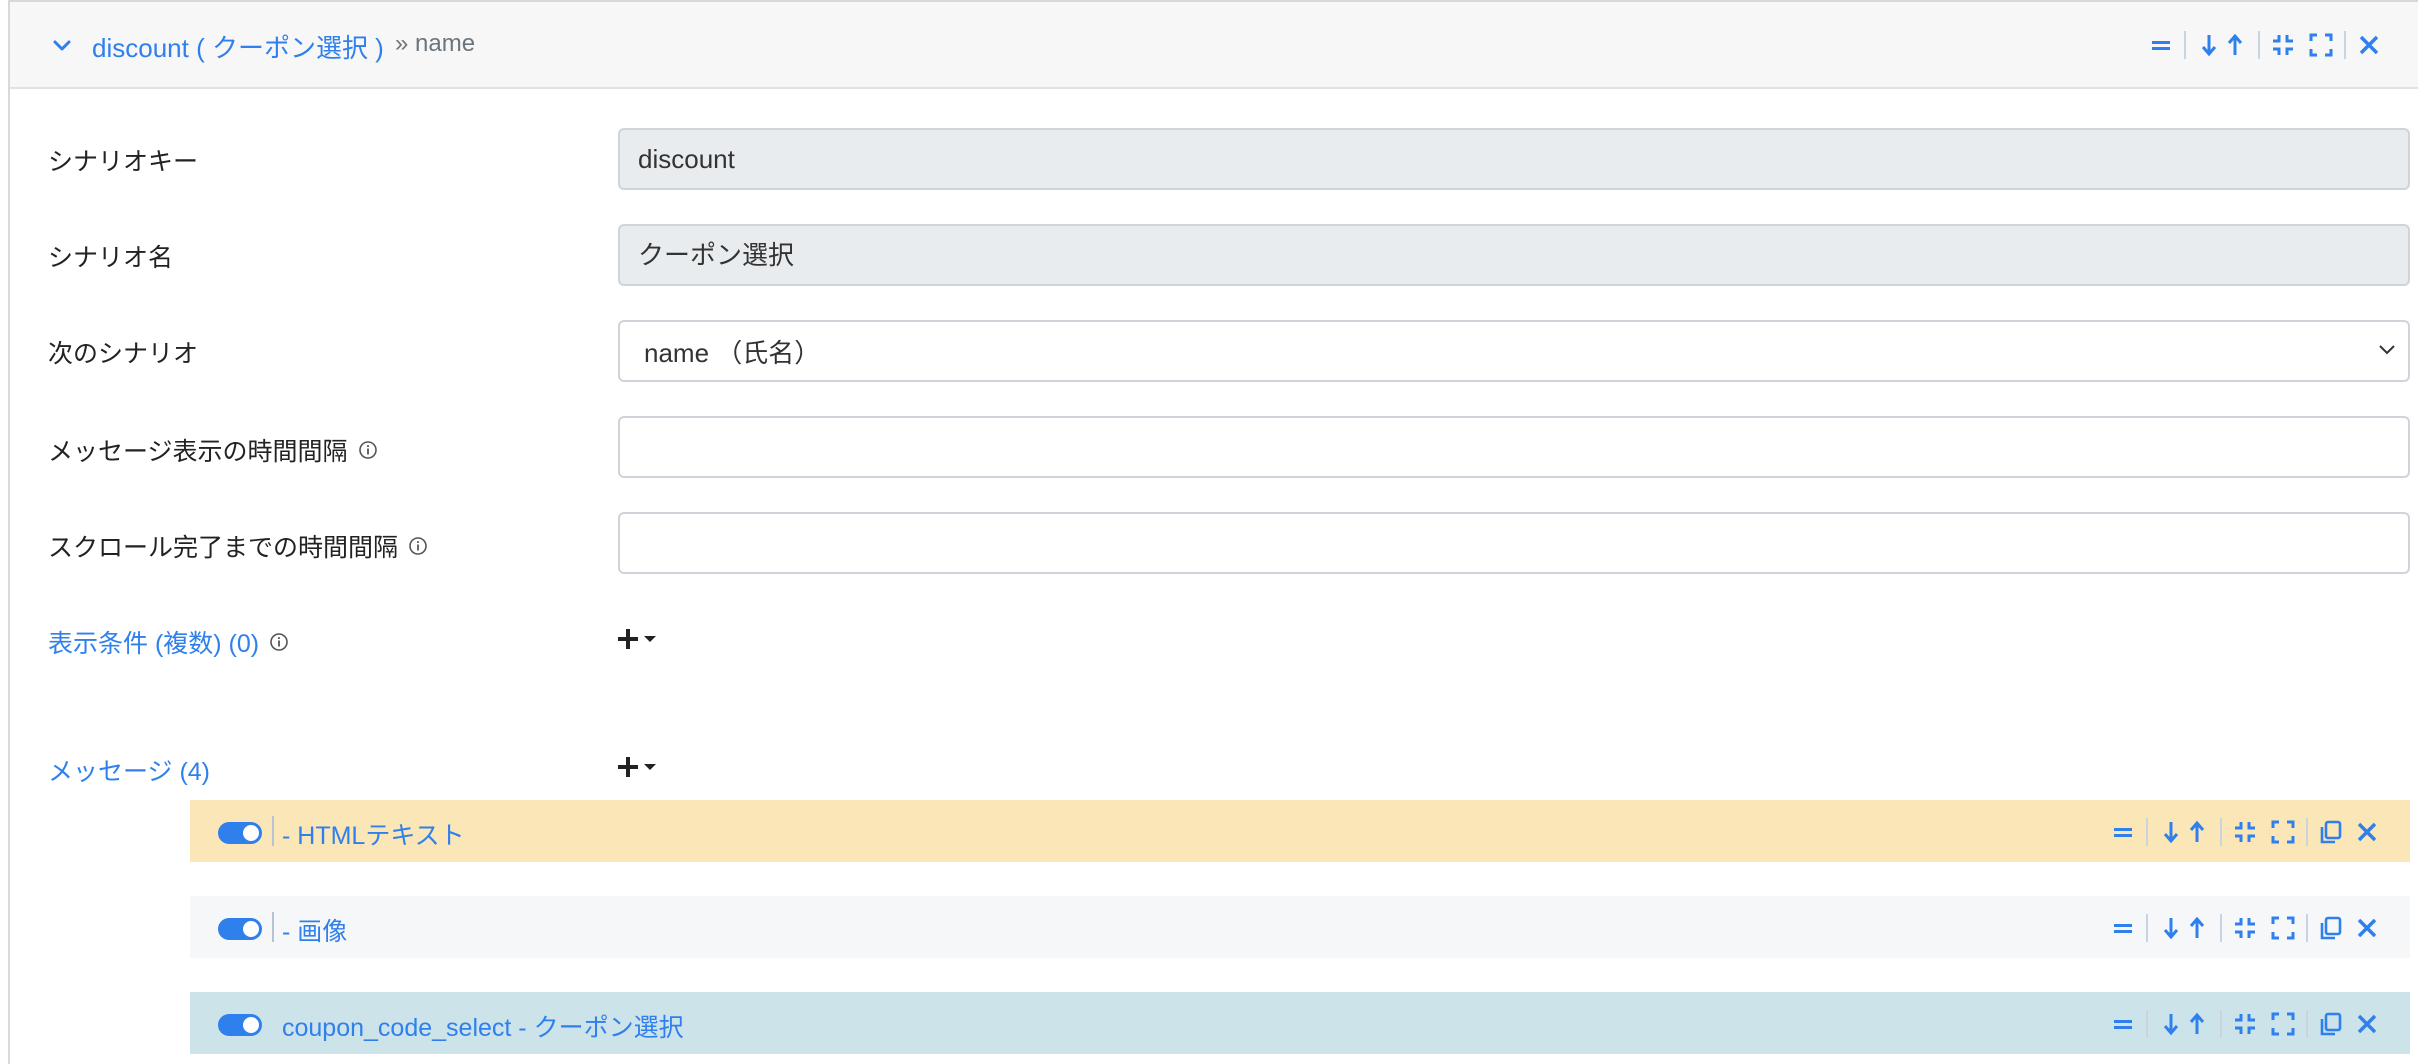 This screenshot has width=2418, height=1064. I want to click on add-condition-button, so click(639, 639).